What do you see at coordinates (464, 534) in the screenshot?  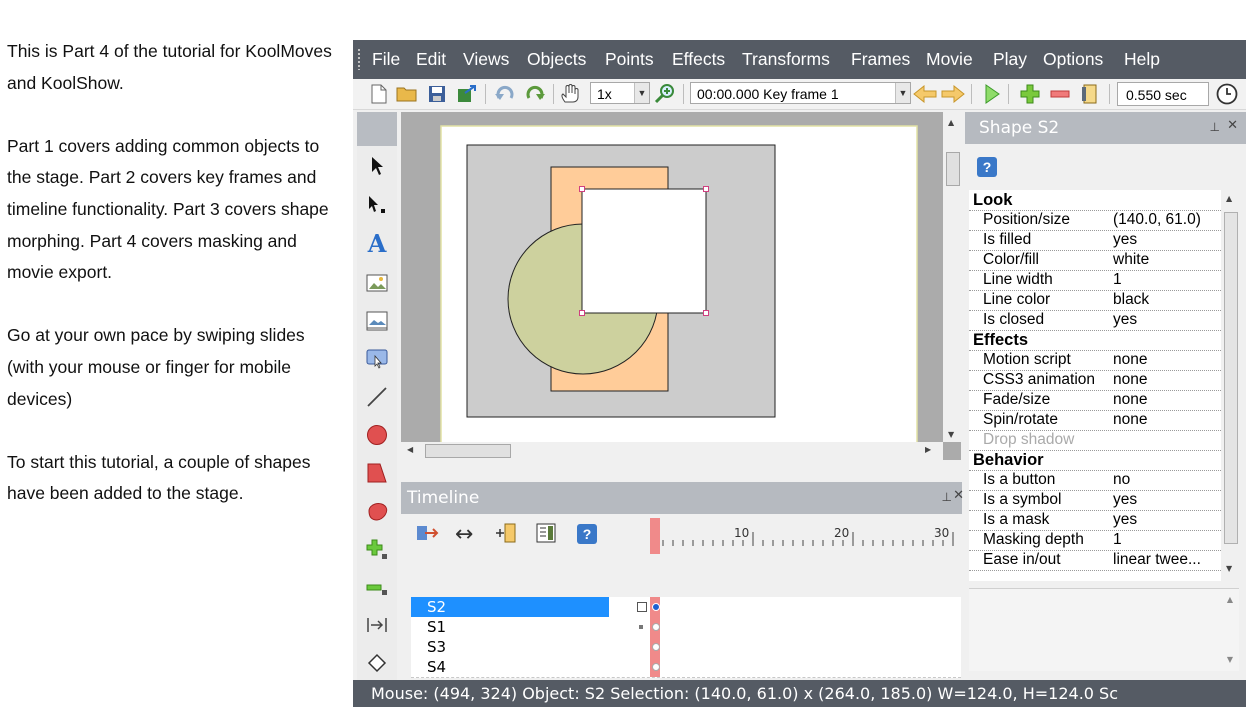 I see `stretch-icon: ↔` at bounding box center [464, 534].